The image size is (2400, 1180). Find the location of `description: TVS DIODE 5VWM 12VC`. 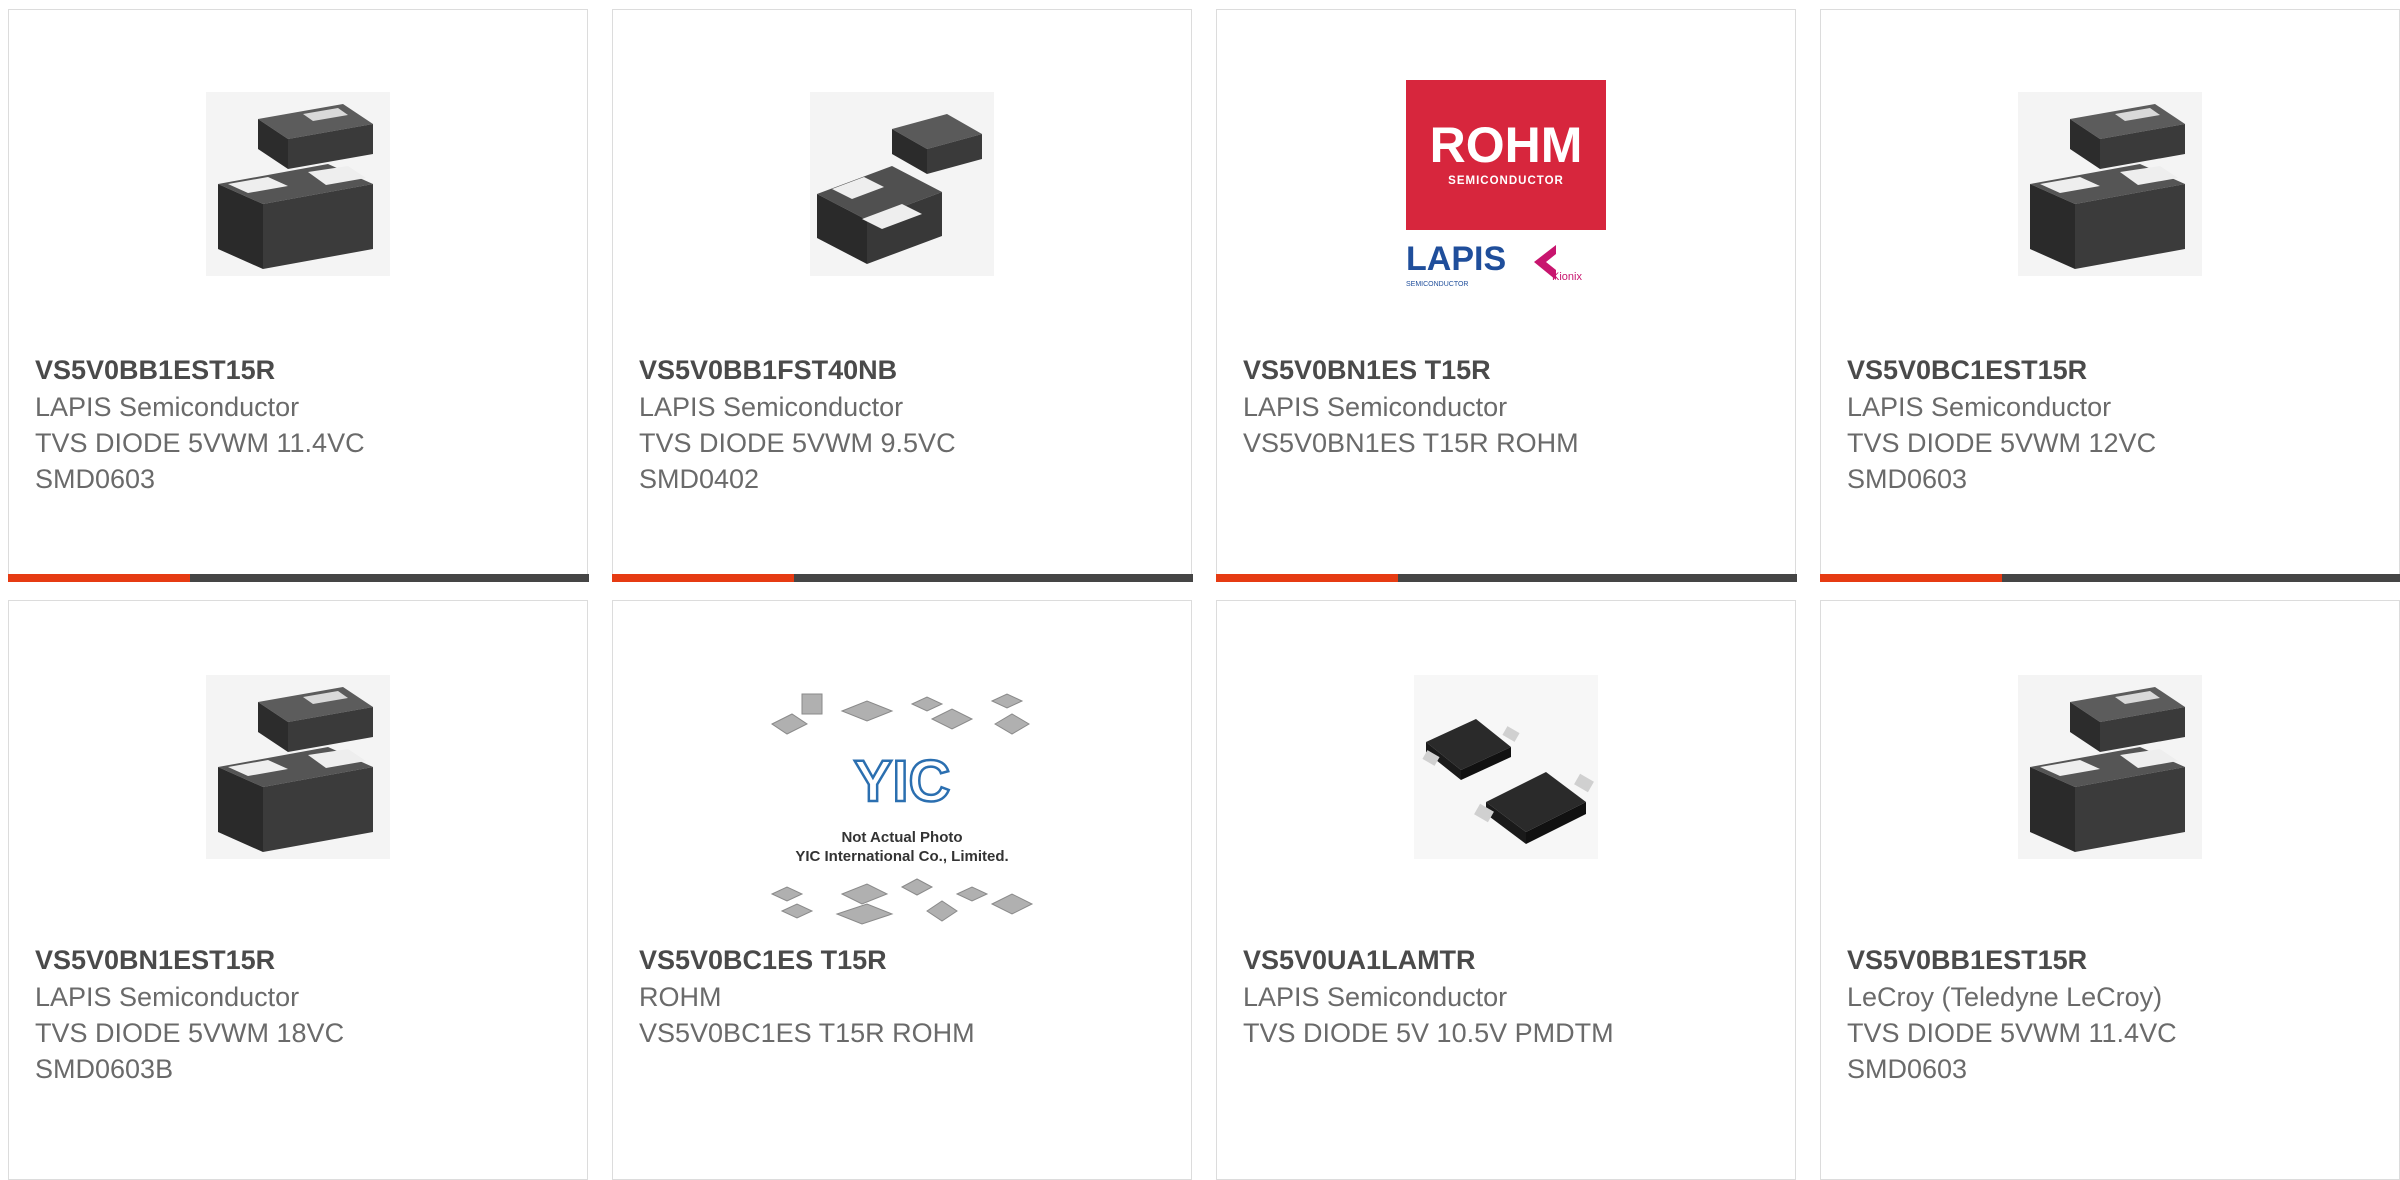

description: TVS DIODE 5VWM 12VC is located at coordinates (2113, 443).